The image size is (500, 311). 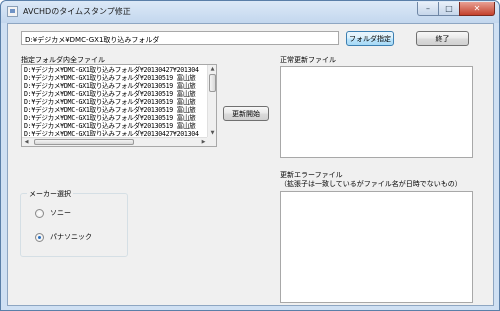 I want to click on maximize-button: □, so click(x=449, y=9).